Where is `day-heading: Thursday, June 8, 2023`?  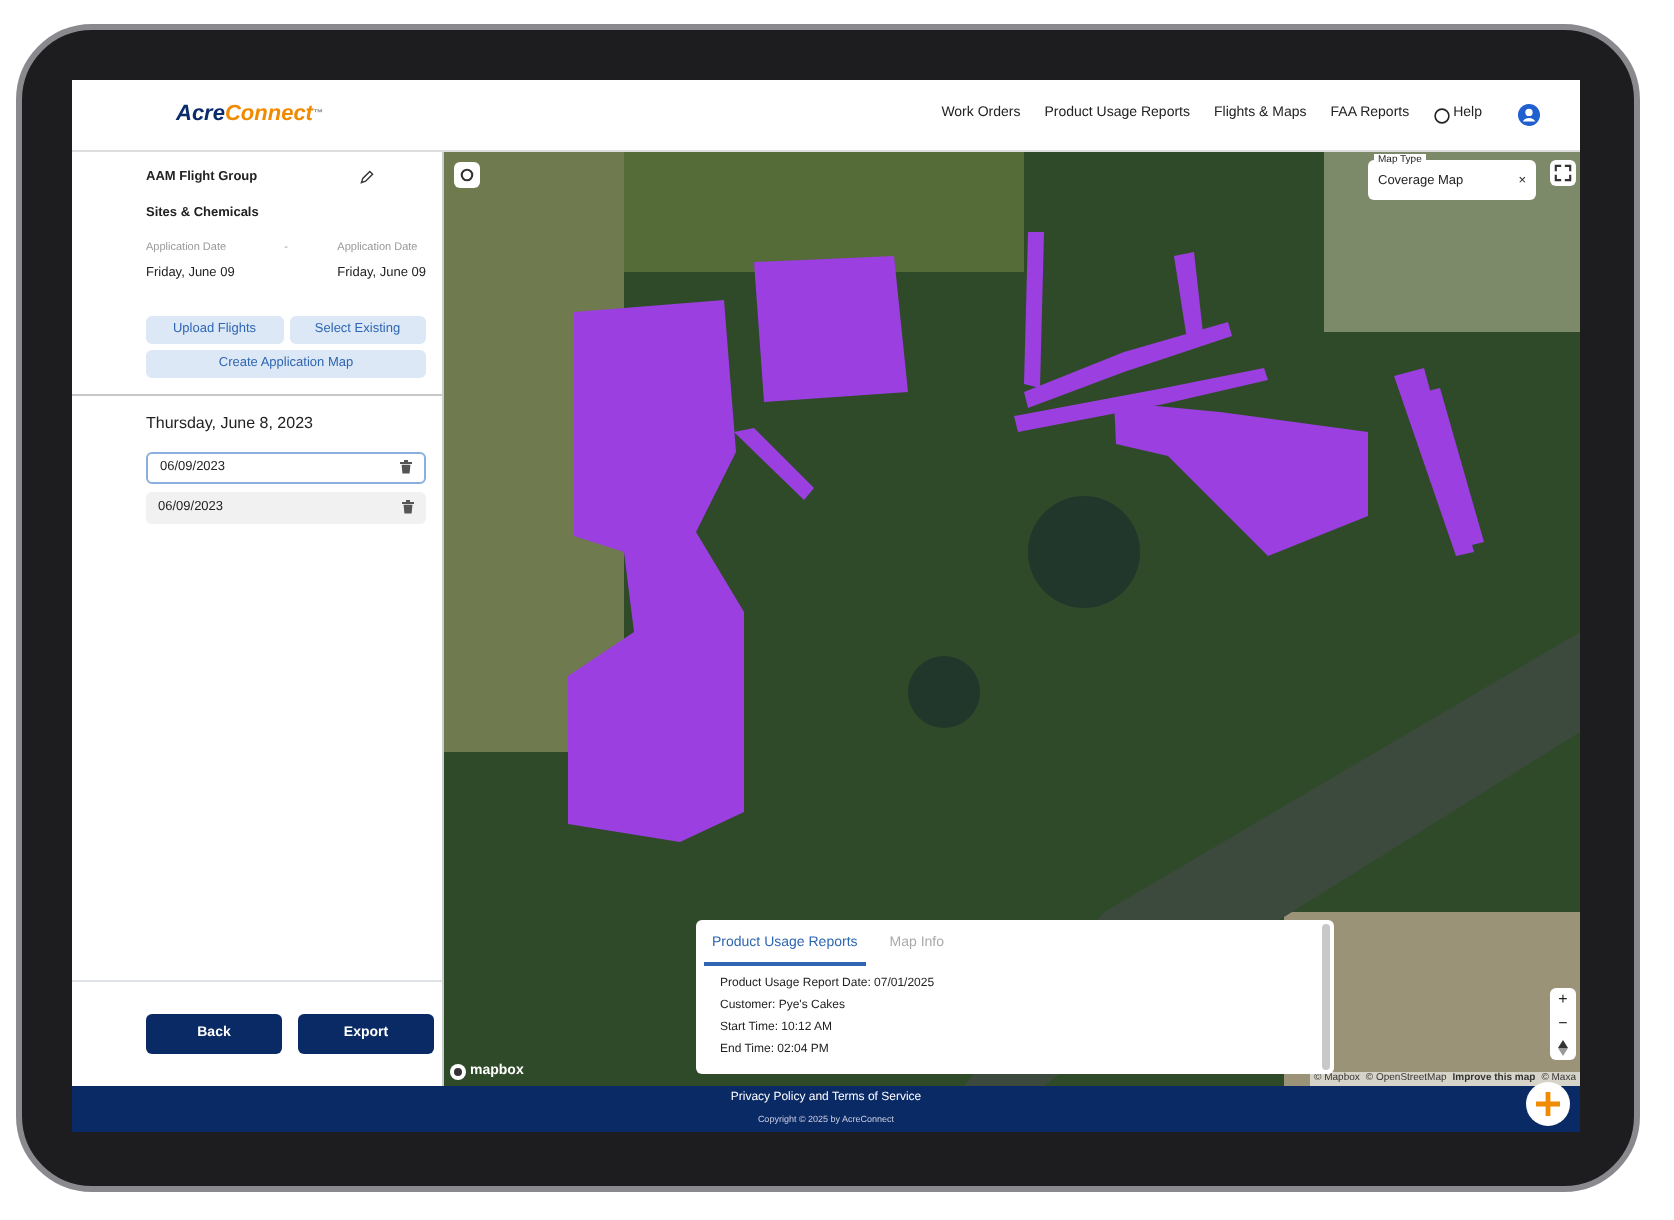 day-heading: Thursday, June 8, 2023 is located at coordinates (230, 423).